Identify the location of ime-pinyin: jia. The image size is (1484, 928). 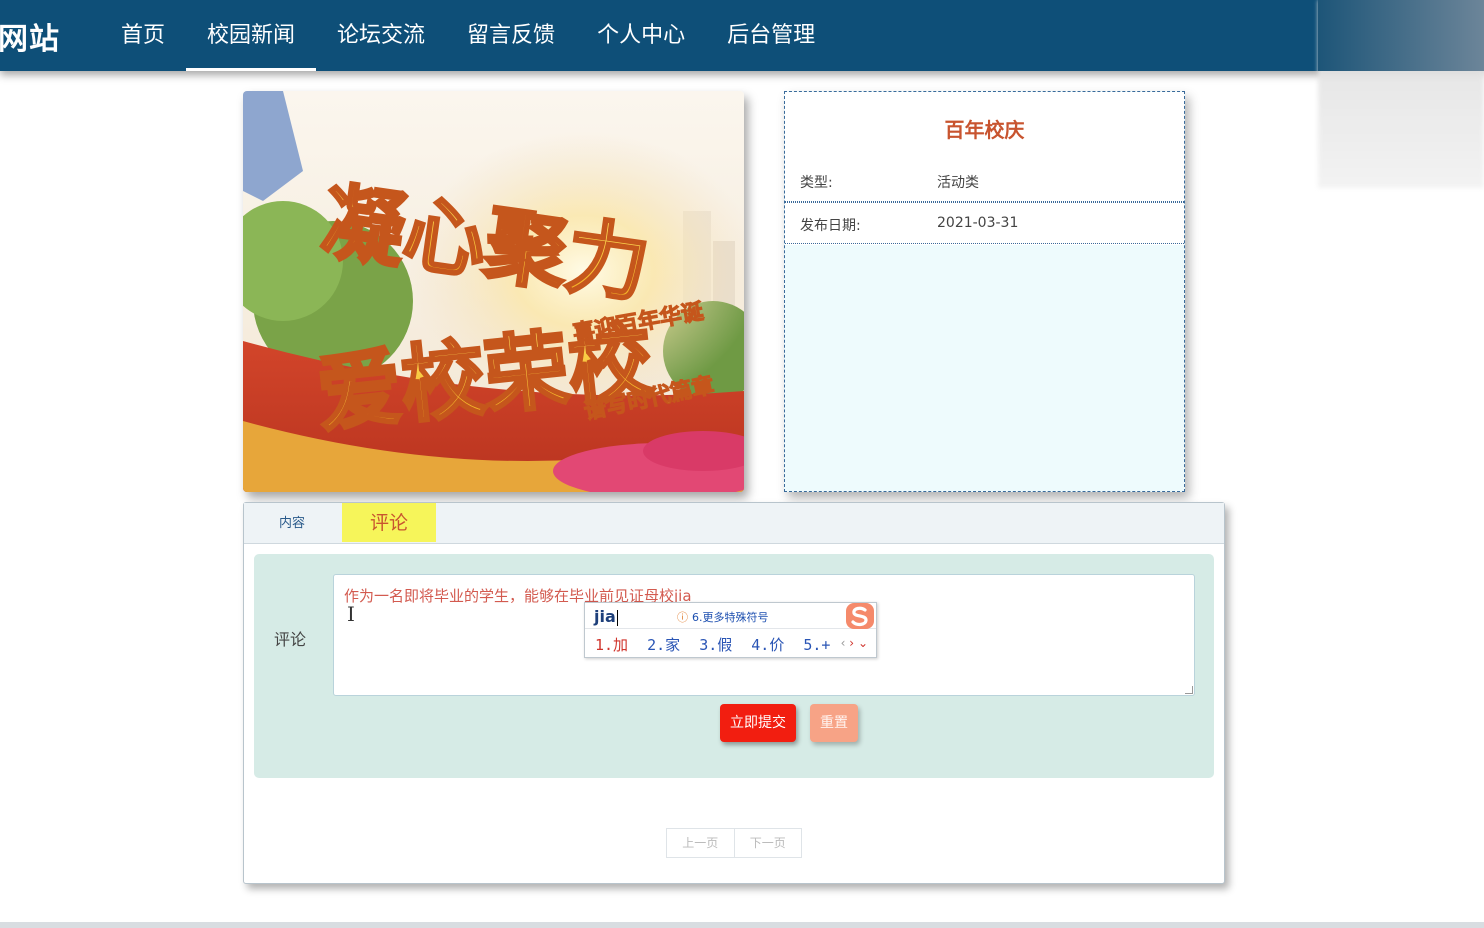
(605, 616).